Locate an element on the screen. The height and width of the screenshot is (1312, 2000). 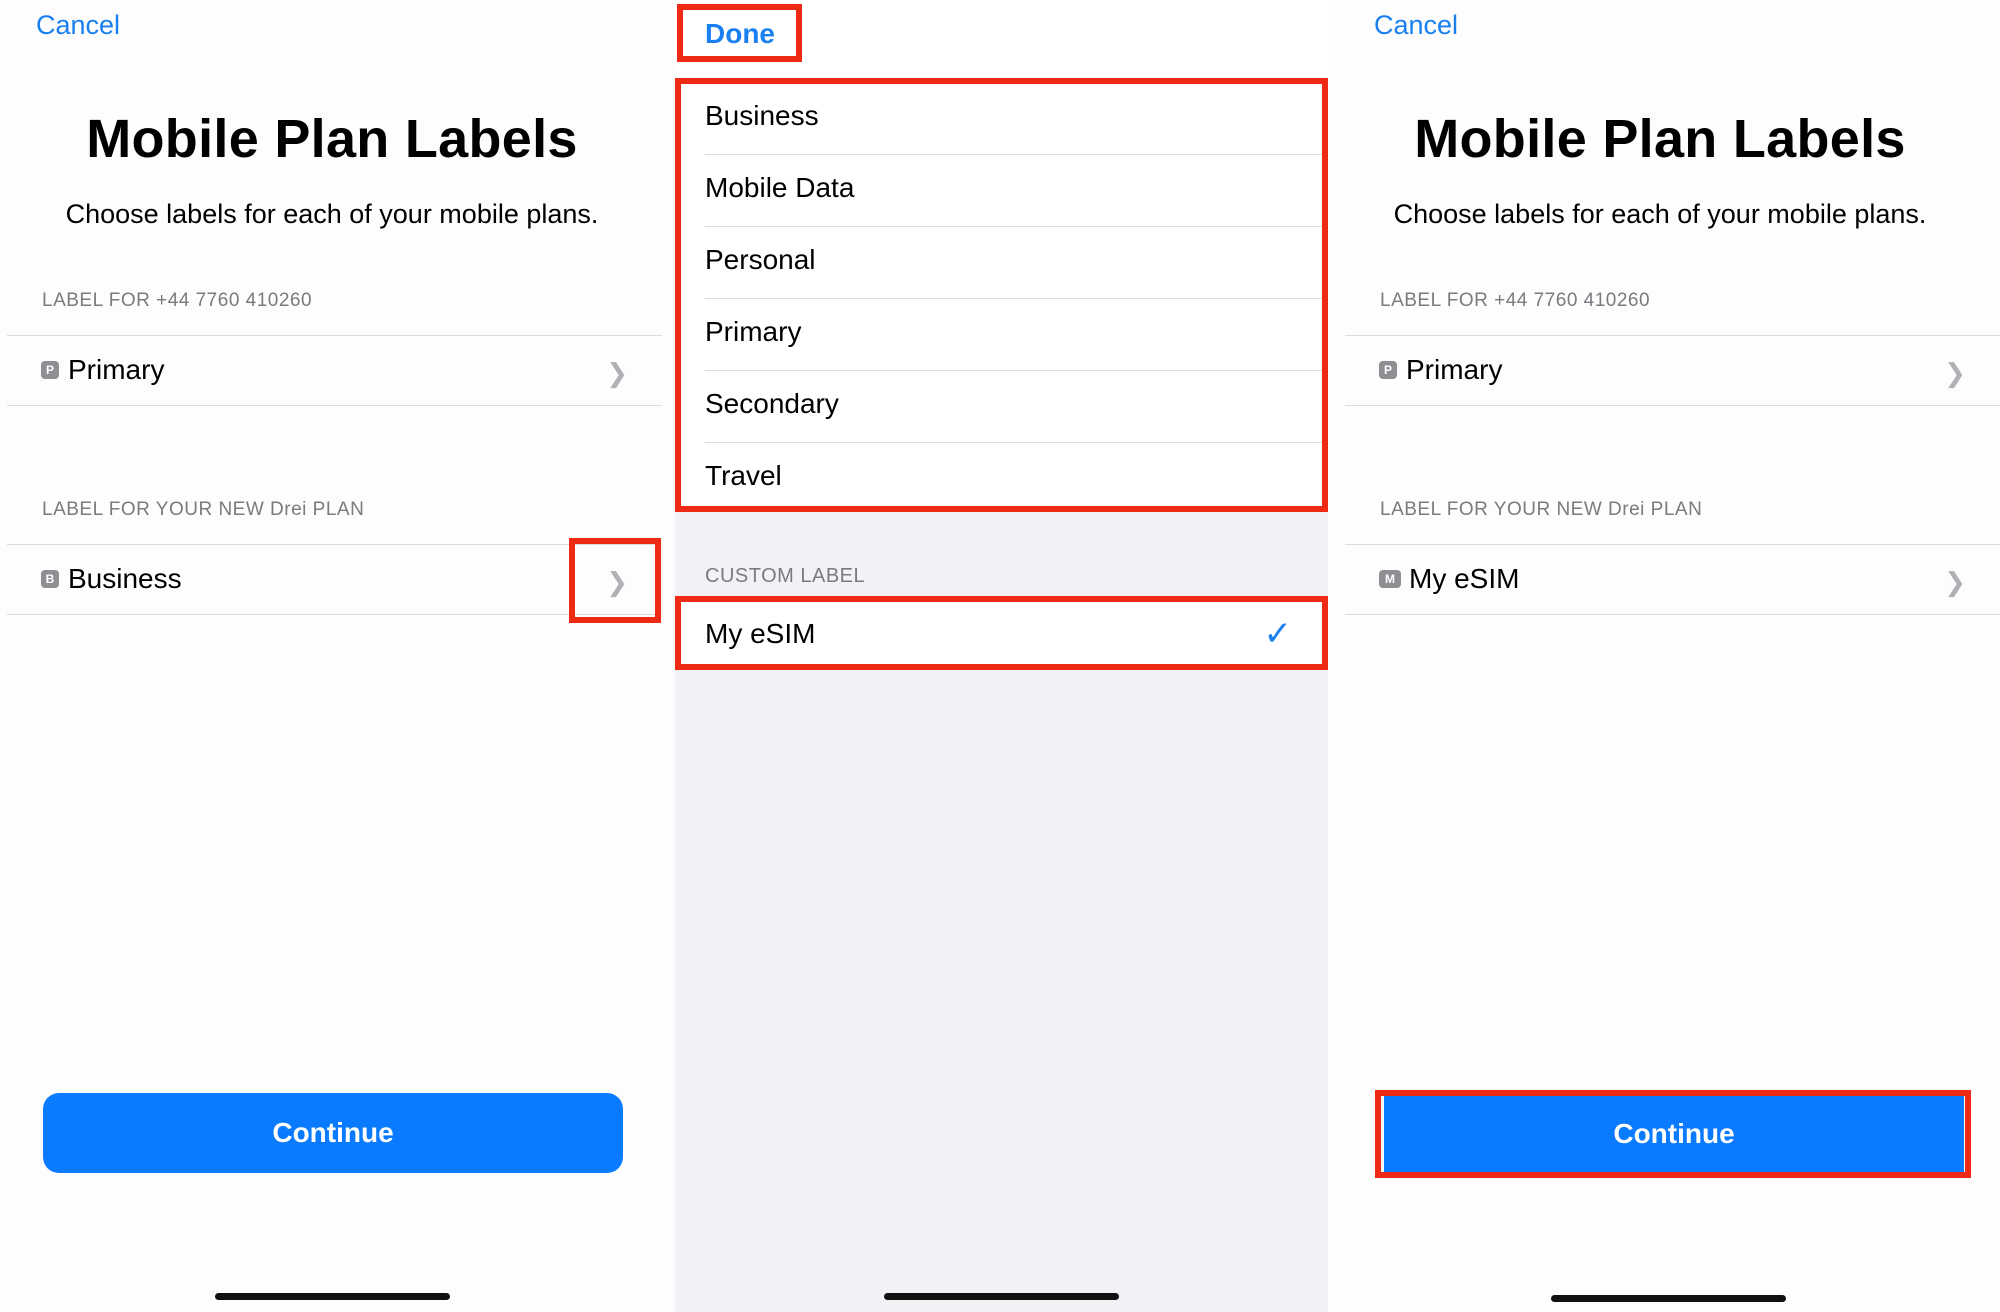
custom-label-header: CUSTOM LABEL is located at coordinates (785, 576).